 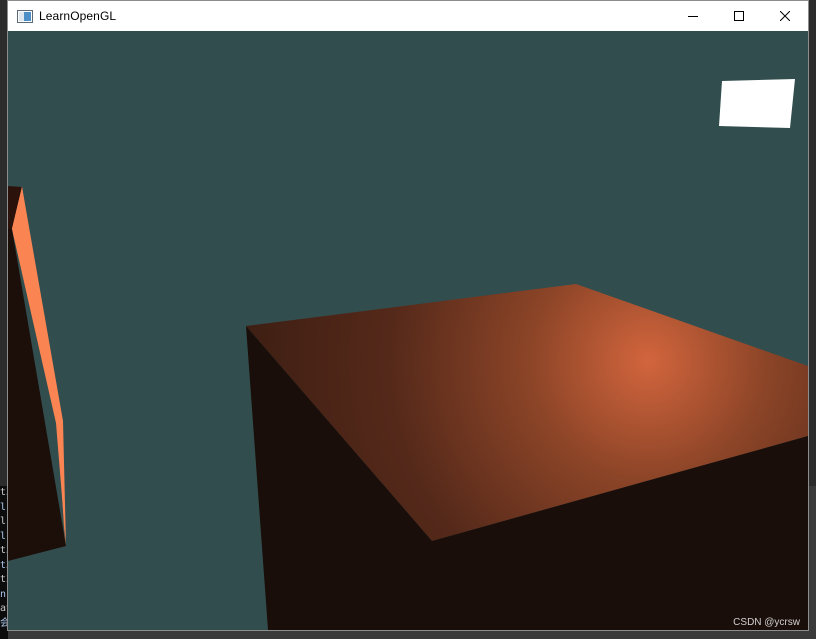 What do you see at coordinates (408, 16) in the screenshot?
I see `title-bar: LearnOpenGL` at bounding box center [408, 16].